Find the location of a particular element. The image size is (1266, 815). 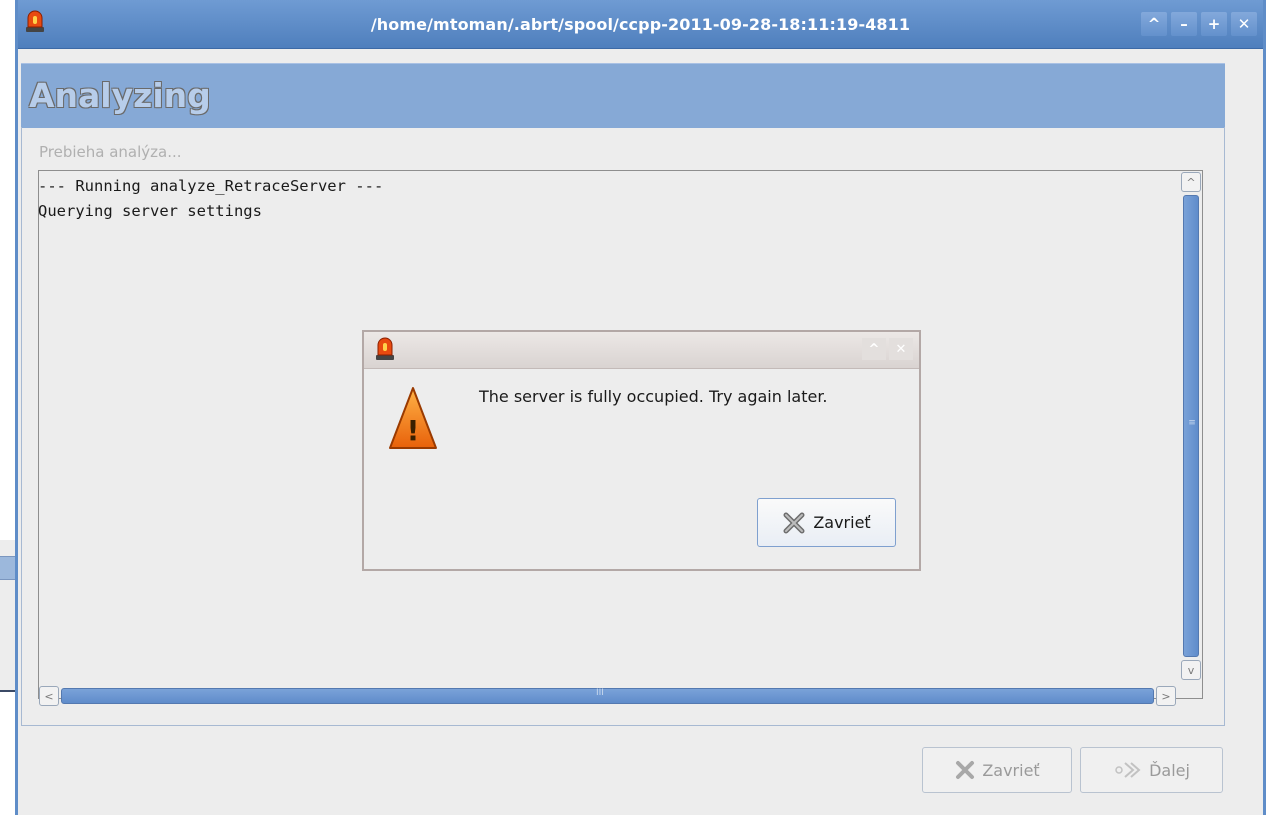

close-window-button: ✕ is located at coordinates (1244, 24).